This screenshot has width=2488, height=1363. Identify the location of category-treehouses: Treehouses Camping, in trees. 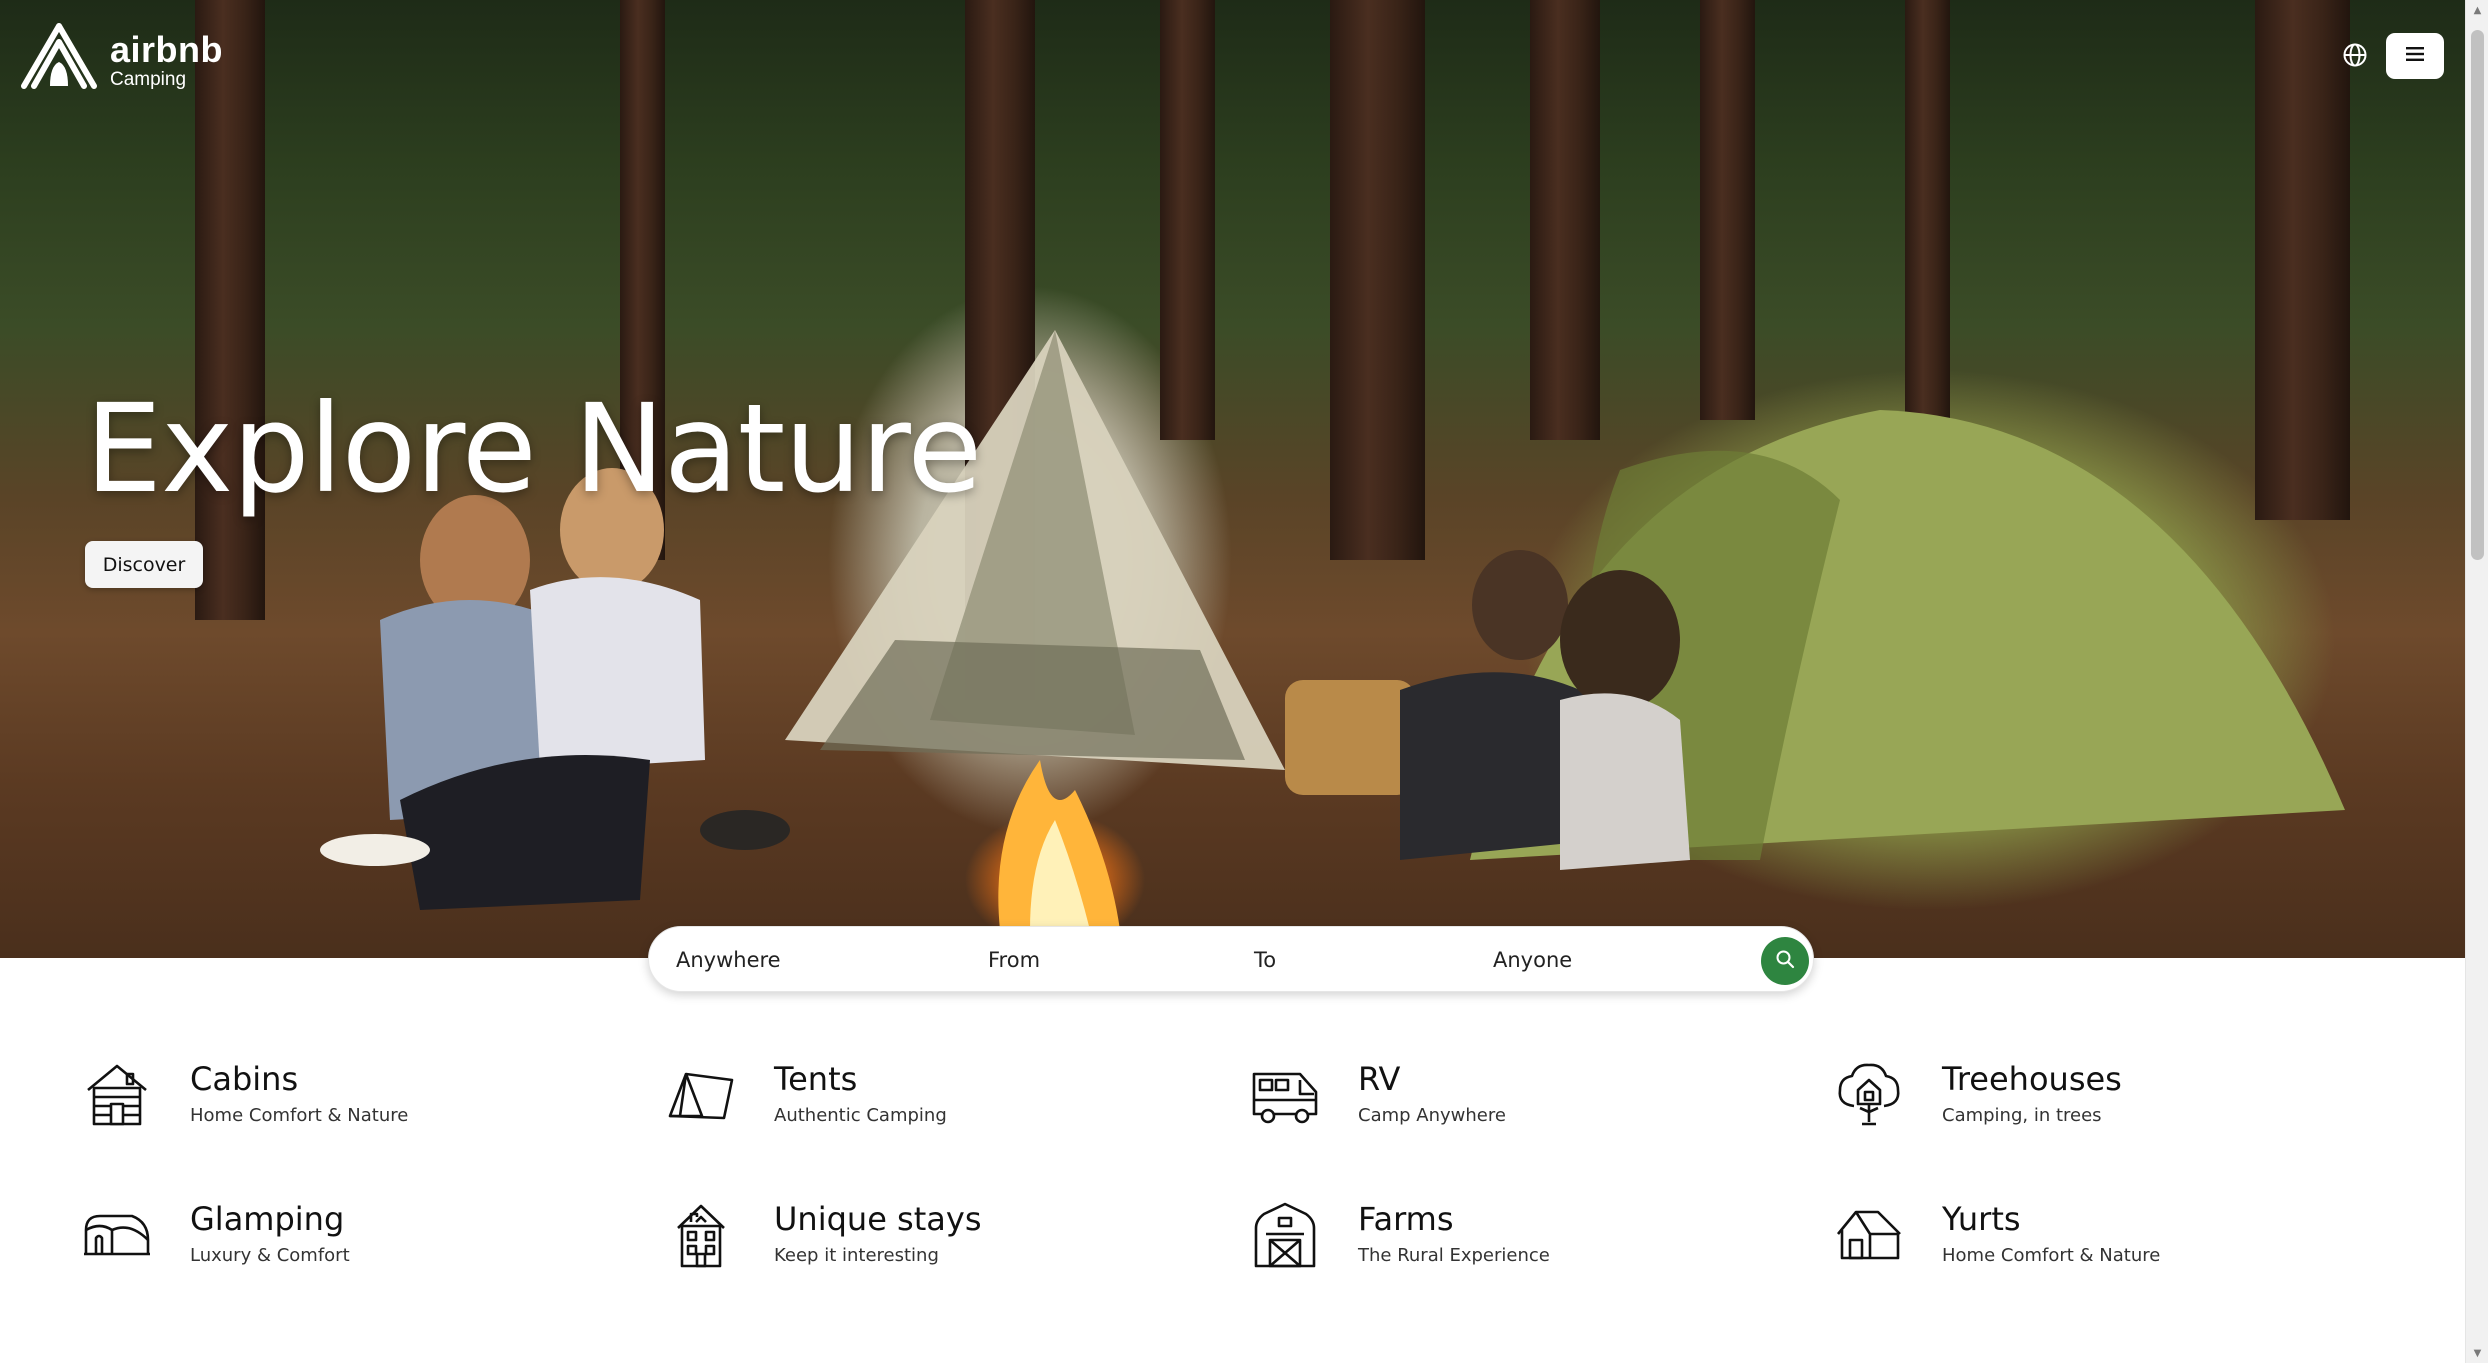
(1978, 1095).